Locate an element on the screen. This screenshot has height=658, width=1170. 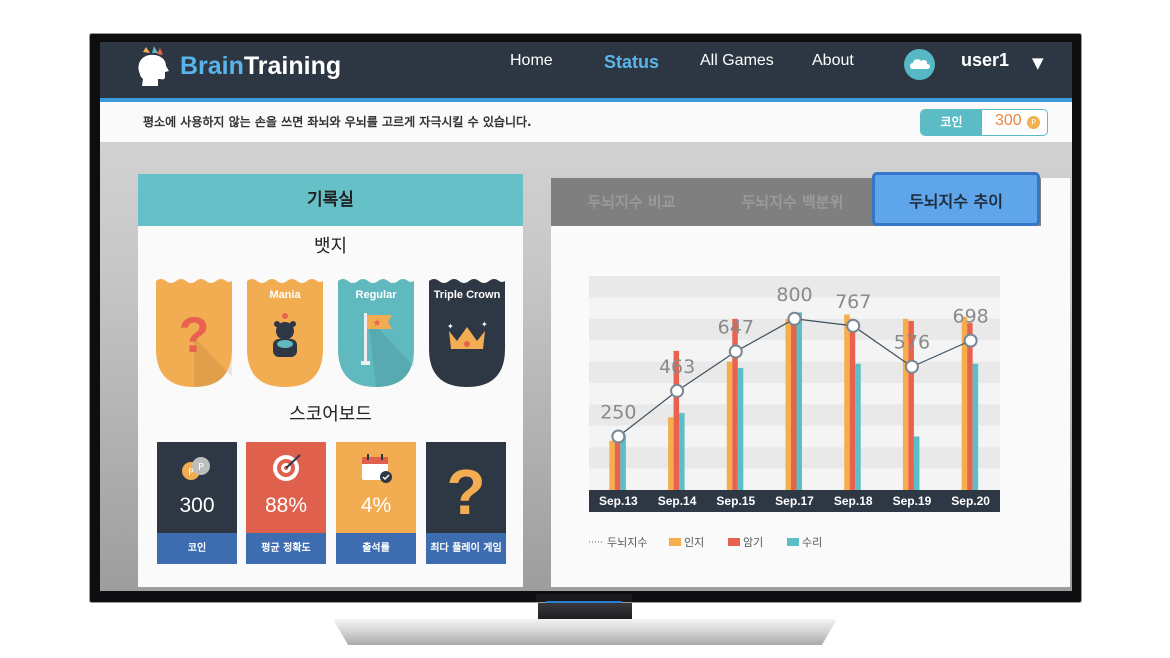
badge-triple-crown: Triple Crown ✦ ✦ is located at coordinates (467, 332).